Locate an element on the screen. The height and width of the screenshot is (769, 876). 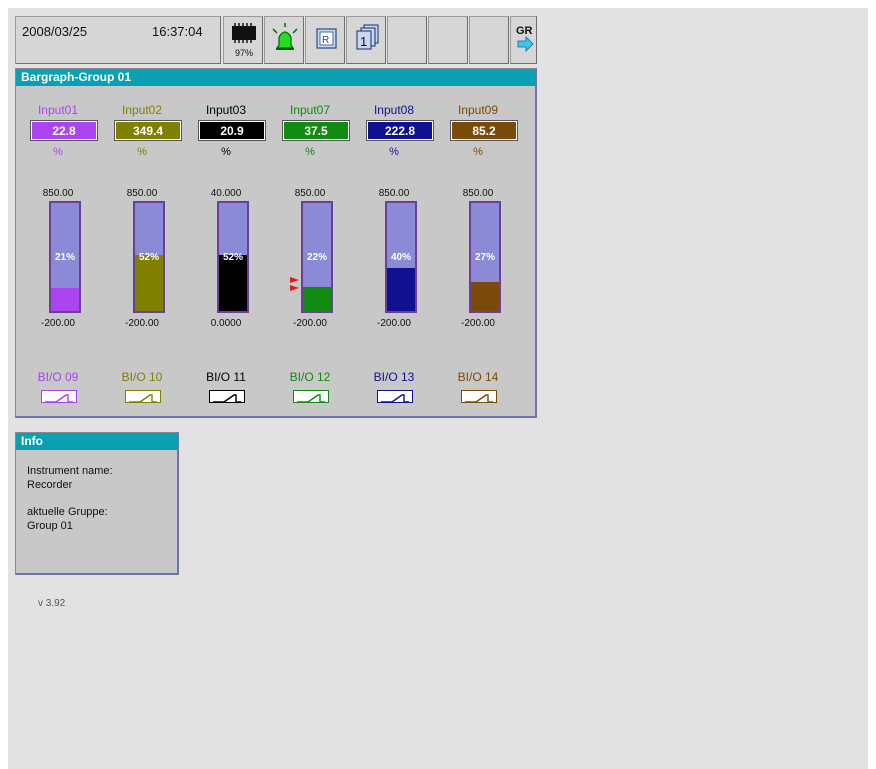
bar-percent: 21% is located at coordinates (64, 257).